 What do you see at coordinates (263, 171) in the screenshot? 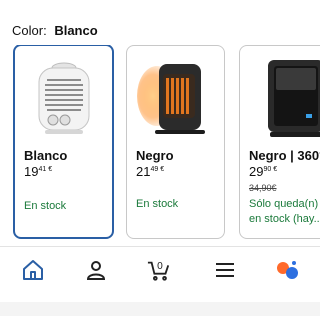
I see `variant-price: 2990 €` at bounding box center [263, 171].